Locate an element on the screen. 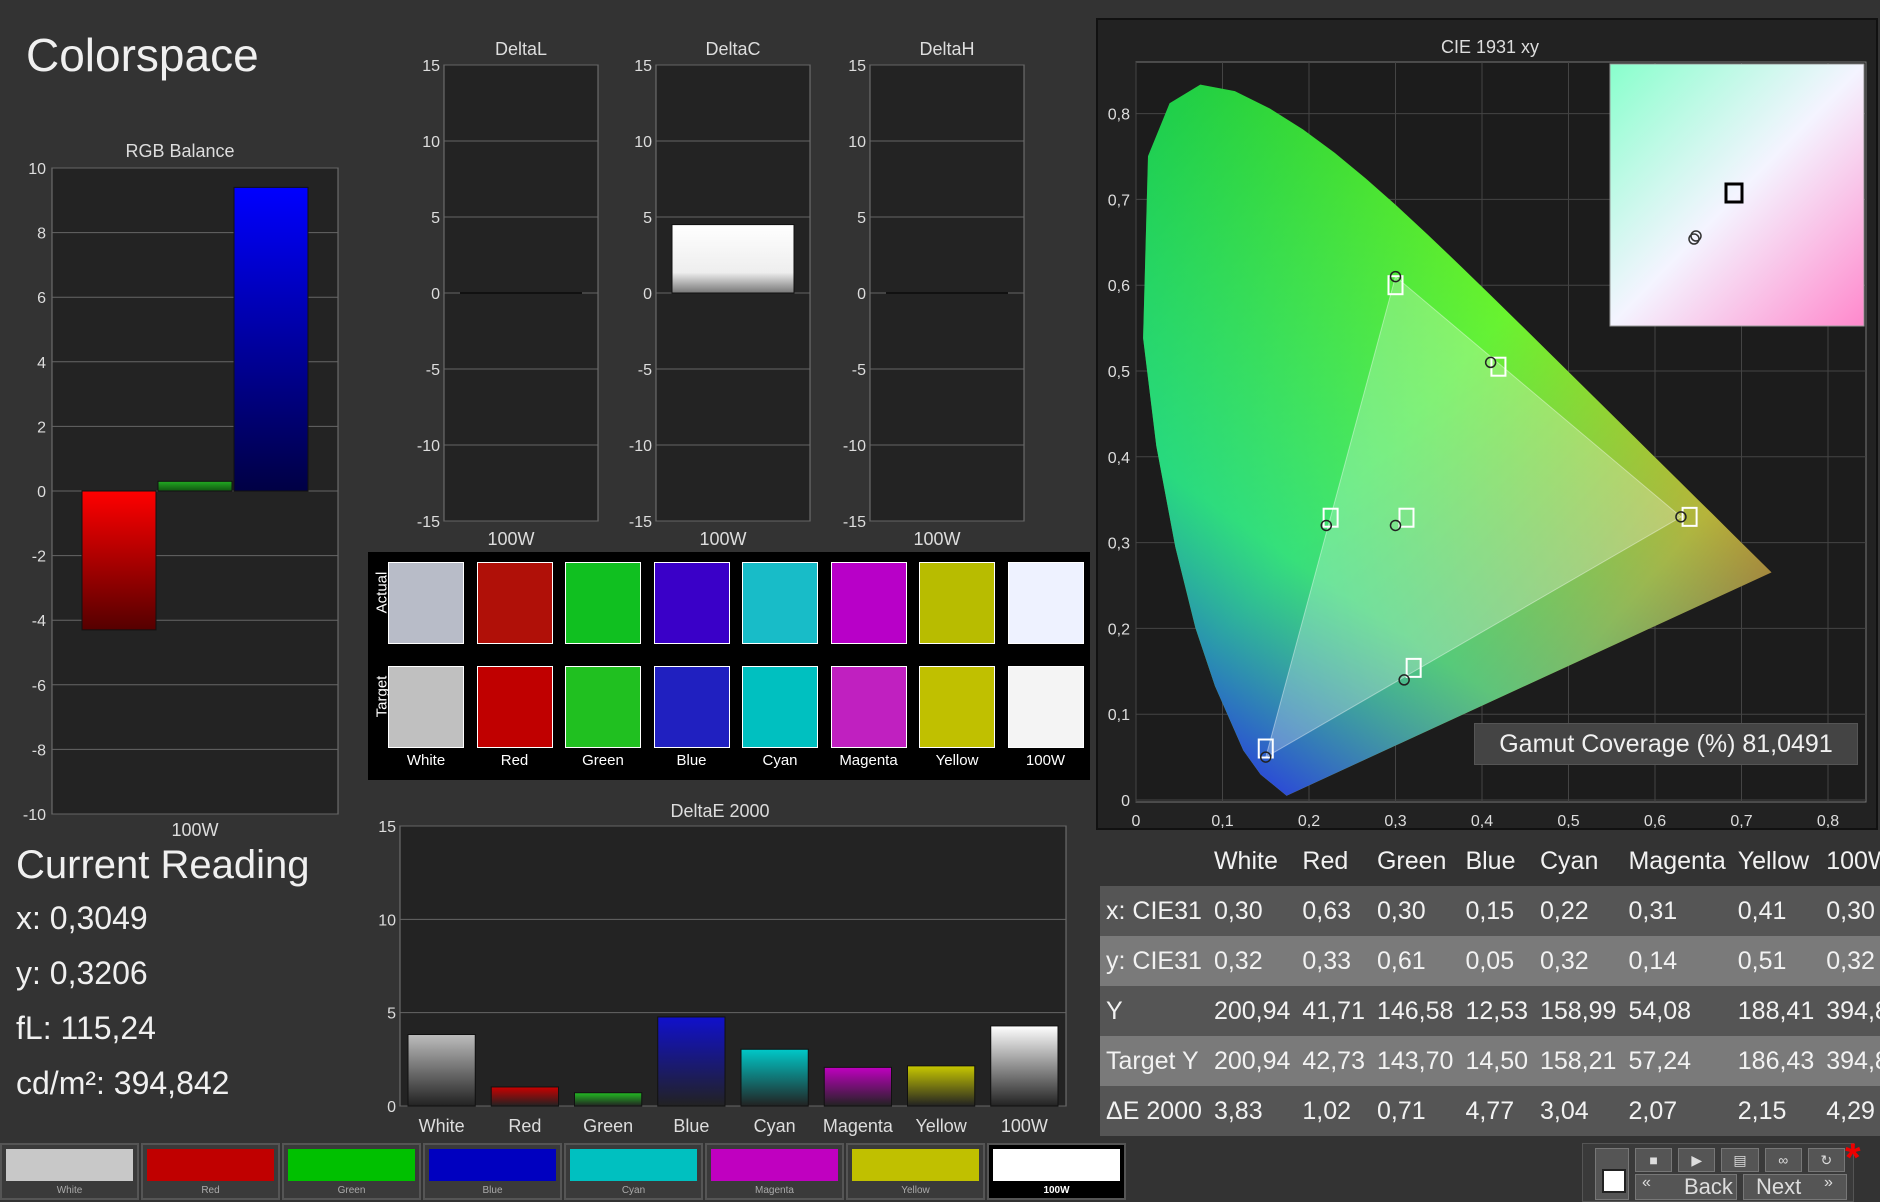 This screenshot has width=1880, height=1202. bottom-swatch-green: Green is located at coordinates (351, 1171).